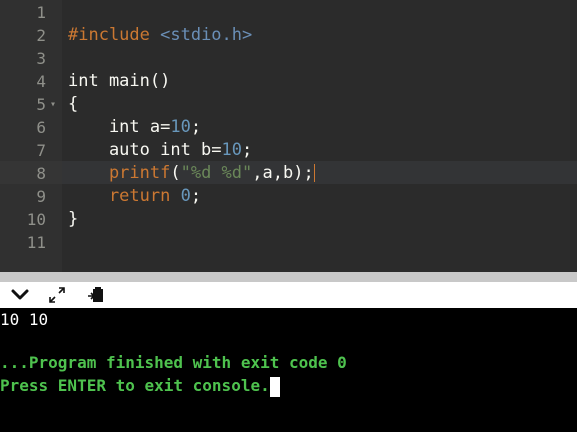  Describe the element at coordinates (41, 127) in the screenshot. I see `line-number: 6` at that location.